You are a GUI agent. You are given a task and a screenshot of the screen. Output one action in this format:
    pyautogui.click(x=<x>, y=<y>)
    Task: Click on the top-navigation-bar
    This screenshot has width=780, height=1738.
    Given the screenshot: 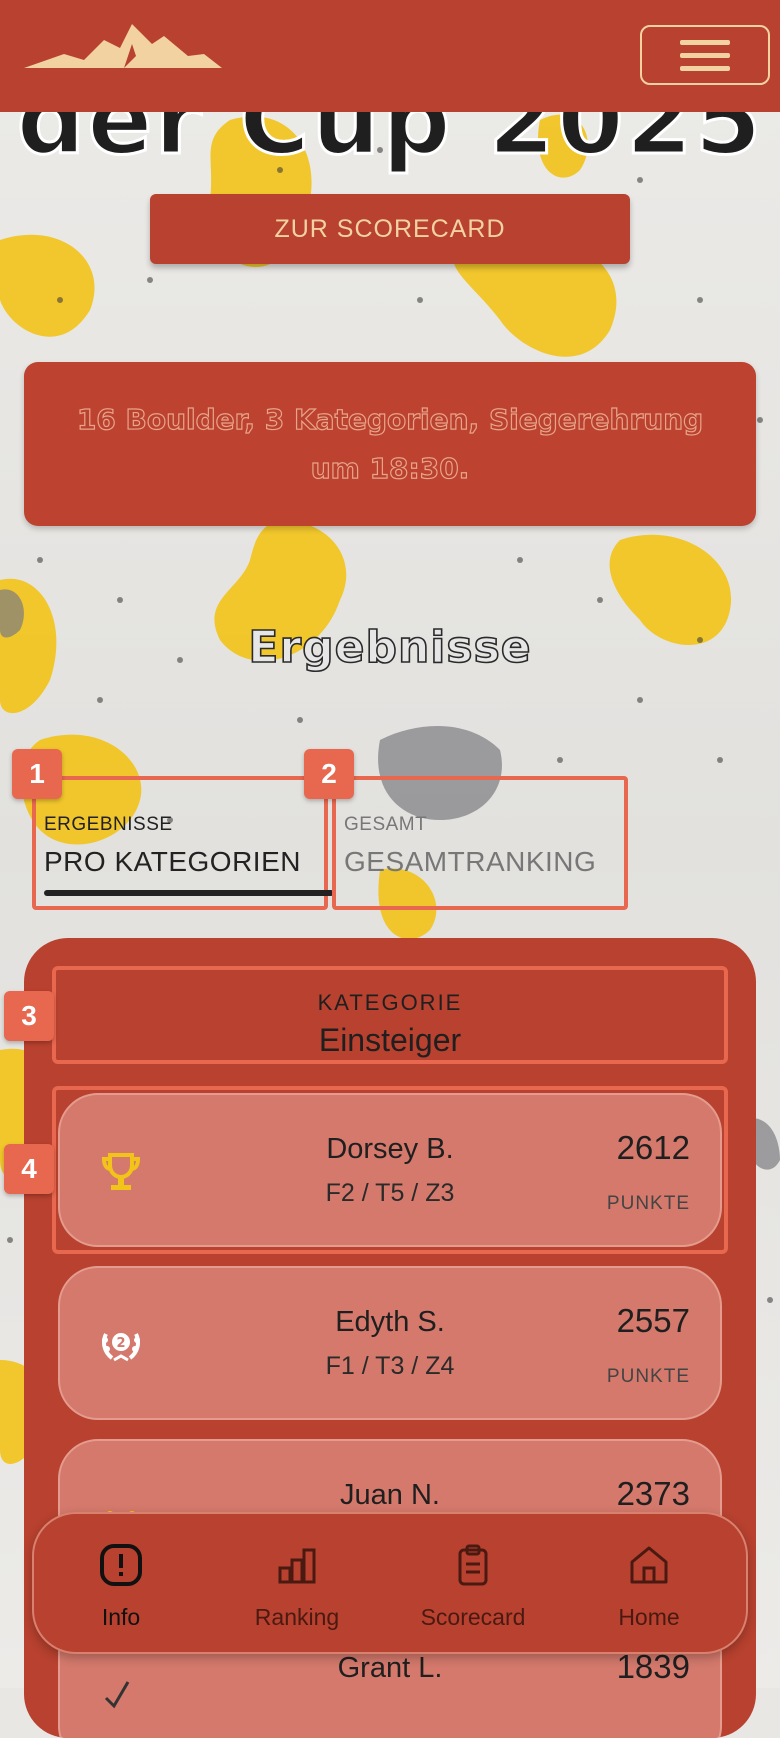 What is the action you would take?
    pyautogui.click(x=390, y=56)
    